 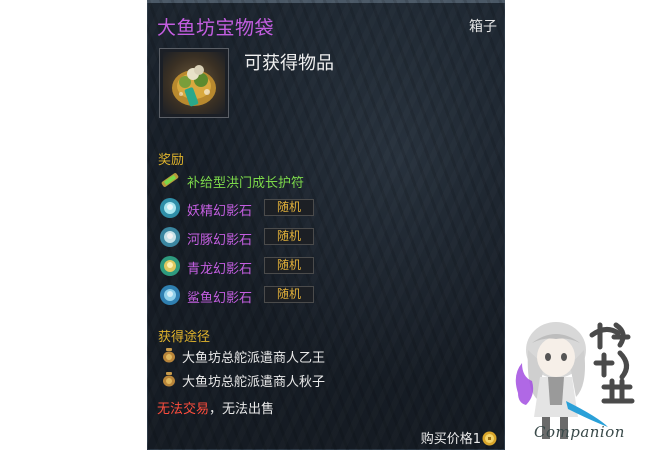 I want to click on gold-coin-icon, so click(x=489, y=438).